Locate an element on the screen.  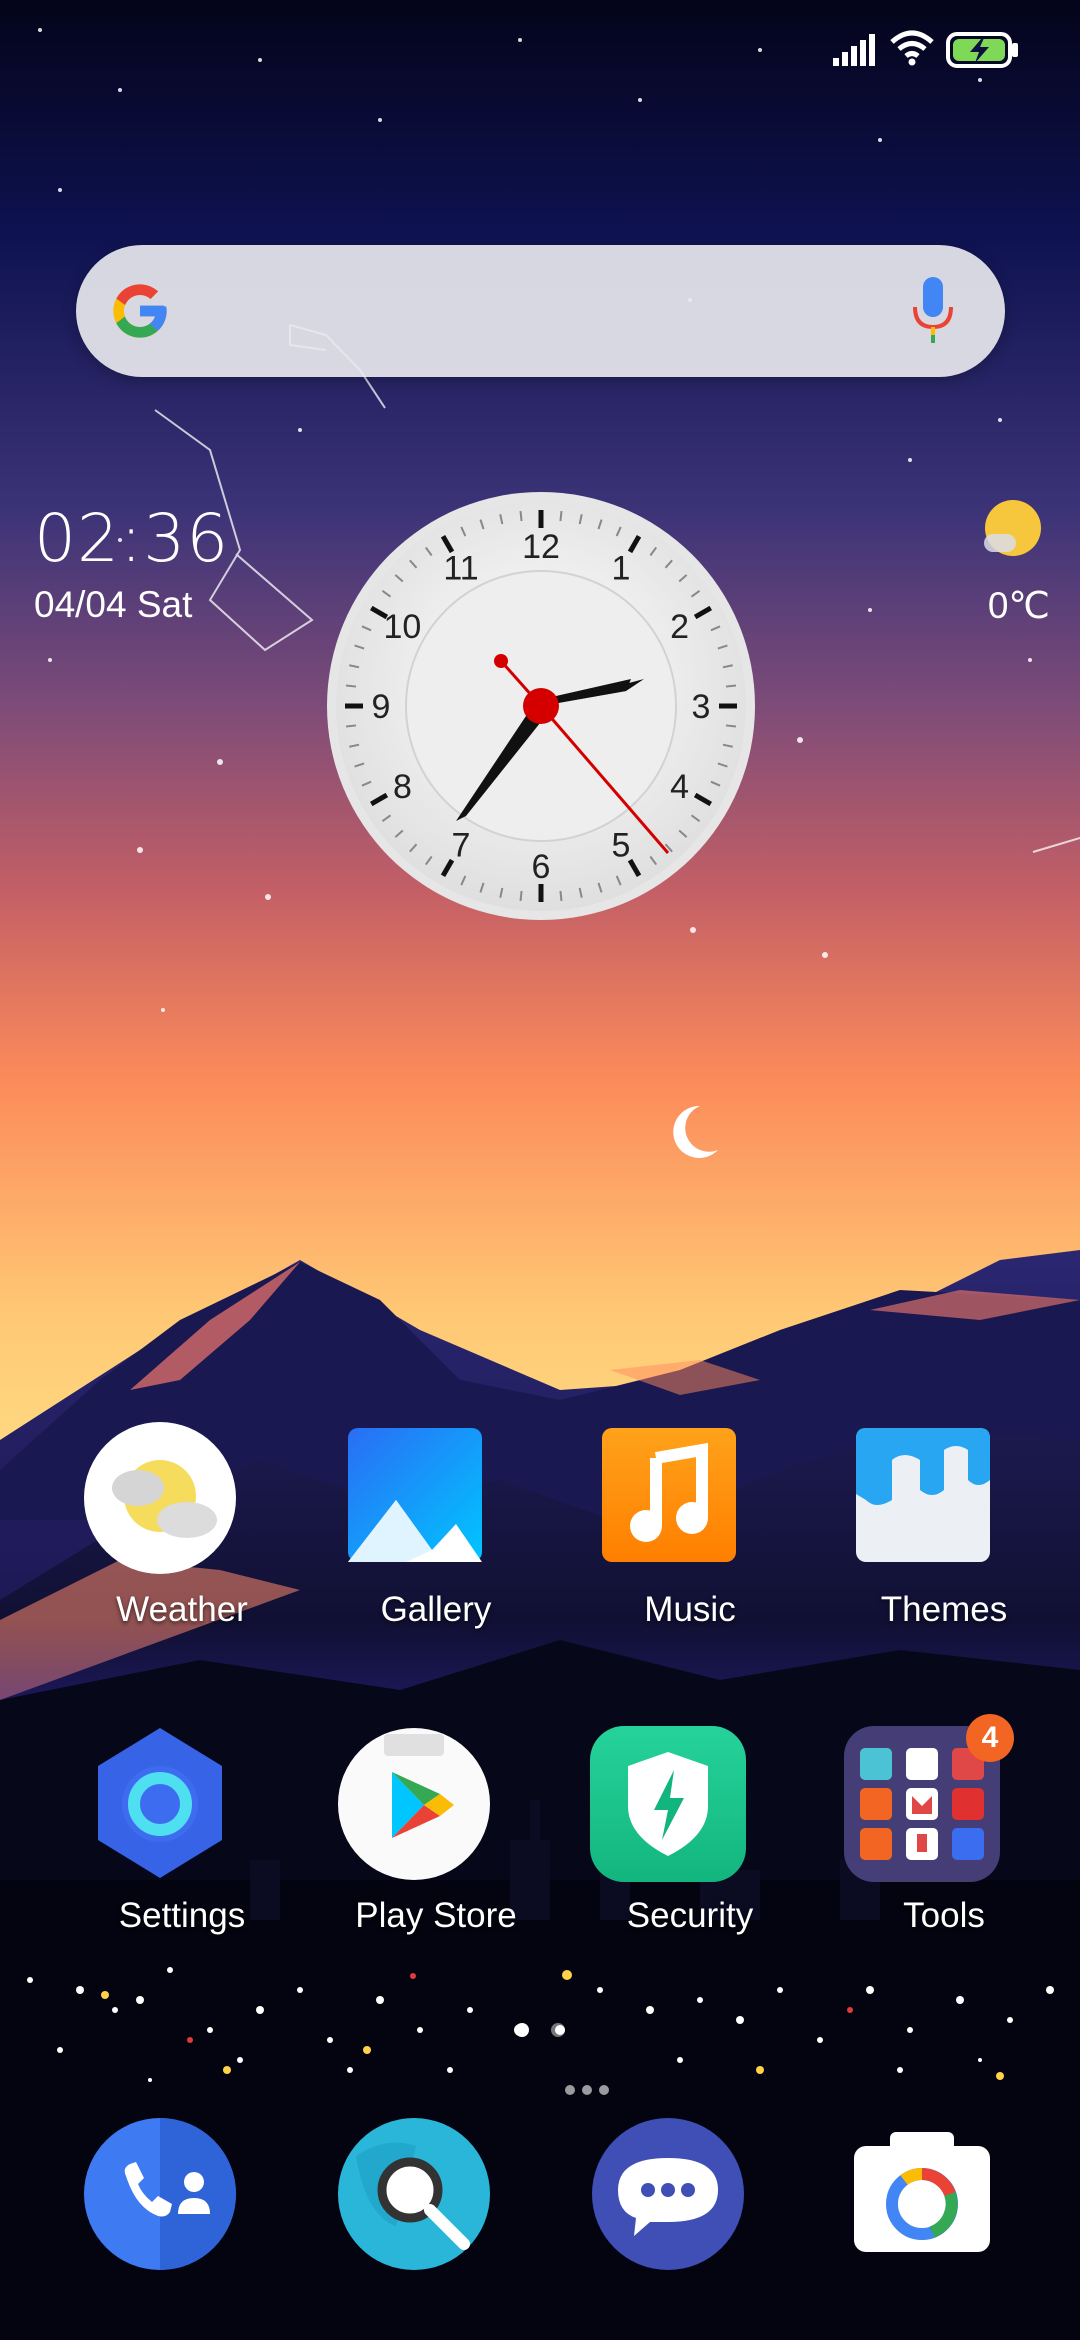
app-label: Play Store is located at coordinates (436, 1915).